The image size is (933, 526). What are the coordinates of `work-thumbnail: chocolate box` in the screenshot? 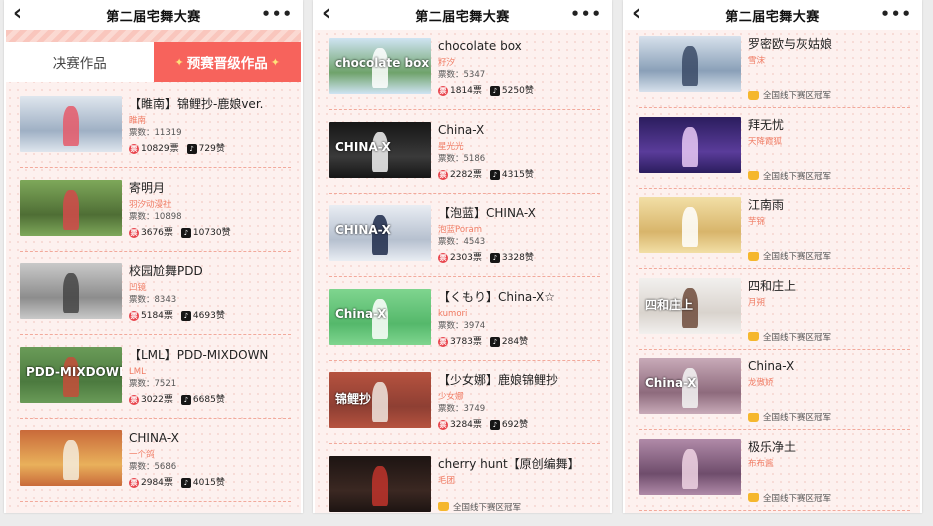 It's located at (380, 66).